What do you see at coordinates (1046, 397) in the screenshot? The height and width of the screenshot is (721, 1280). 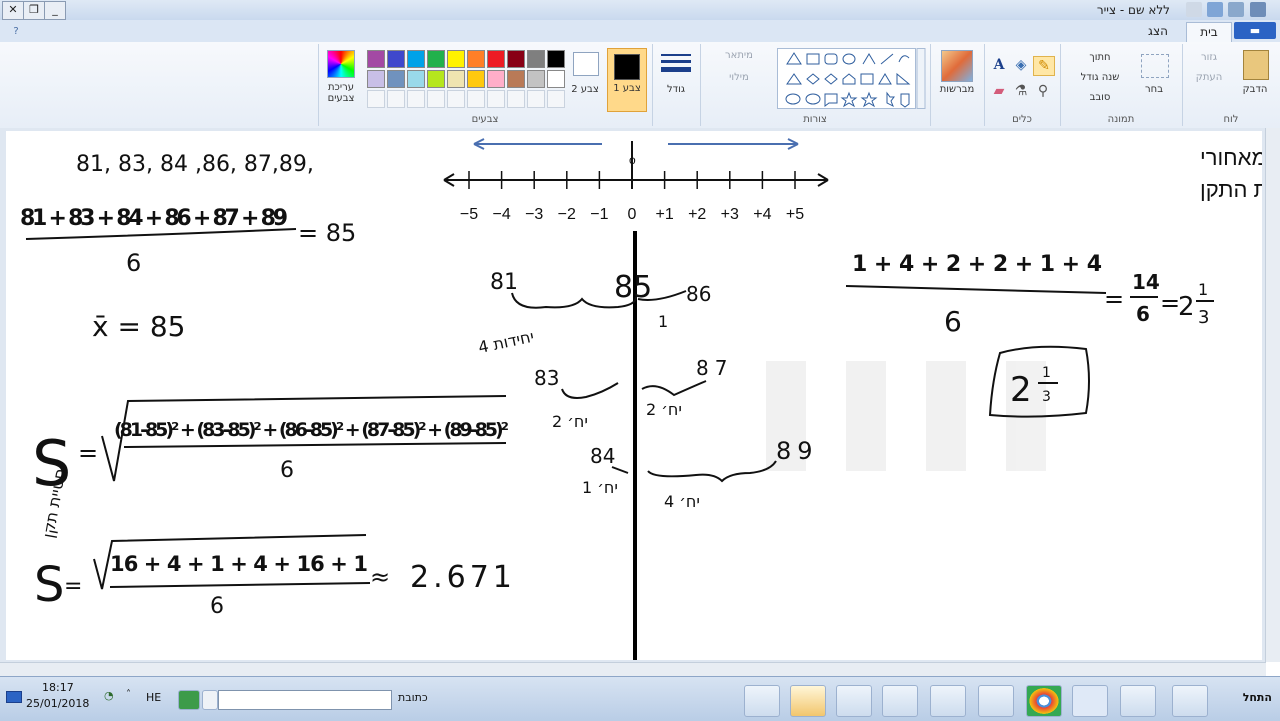 I see `boxed-result-den: 3` at bounding box center [1046, 397].